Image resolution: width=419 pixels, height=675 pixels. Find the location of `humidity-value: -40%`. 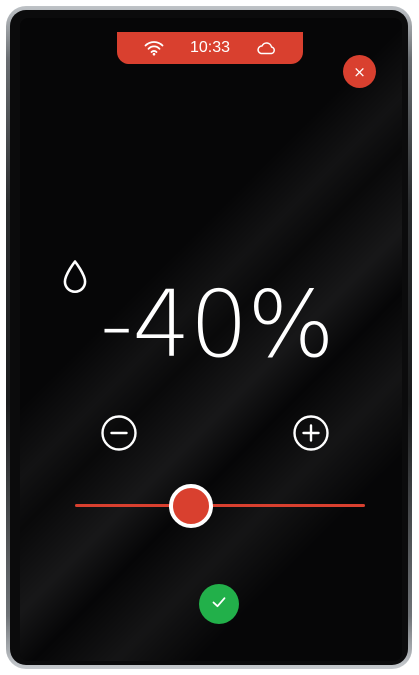

humidity-value: -40% is located at coordinates (217, 324).